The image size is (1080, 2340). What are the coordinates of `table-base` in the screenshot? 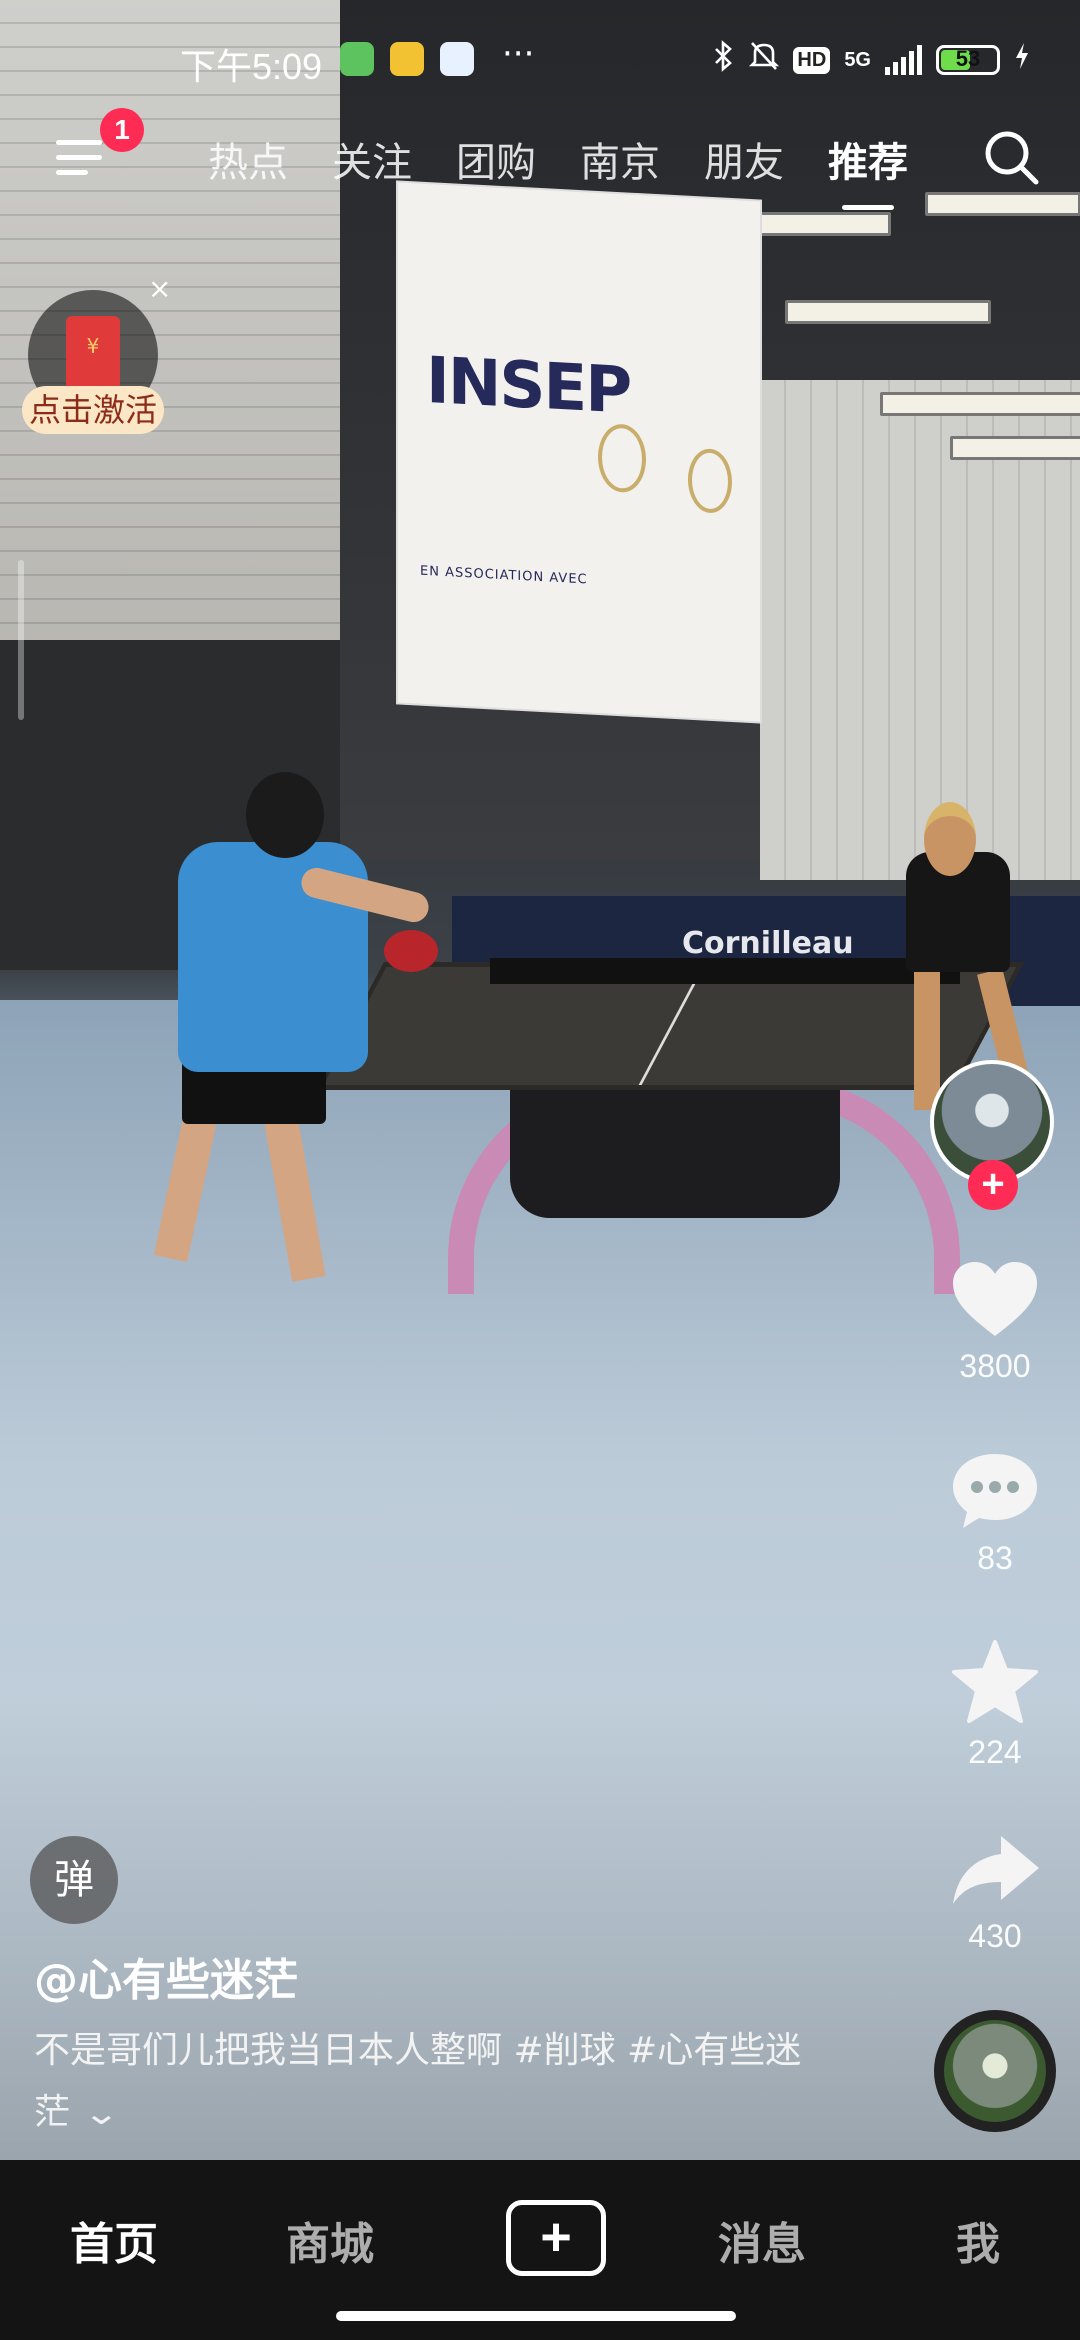 It's located at (675, 1148).